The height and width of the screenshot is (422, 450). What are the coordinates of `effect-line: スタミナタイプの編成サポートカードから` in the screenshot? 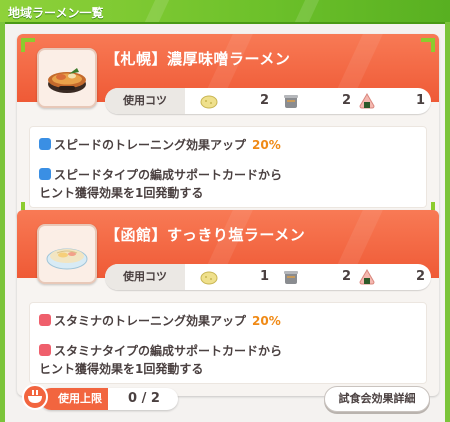 It's located at (160, 350).